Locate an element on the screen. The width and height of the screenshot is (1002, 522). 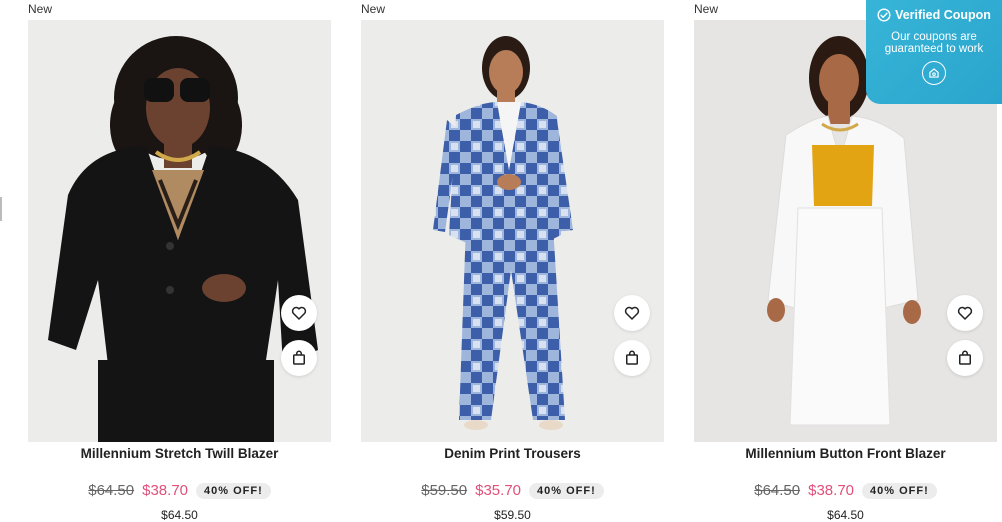
coupon-title-row: Verified Coupon is located at coordinates (934, 15).